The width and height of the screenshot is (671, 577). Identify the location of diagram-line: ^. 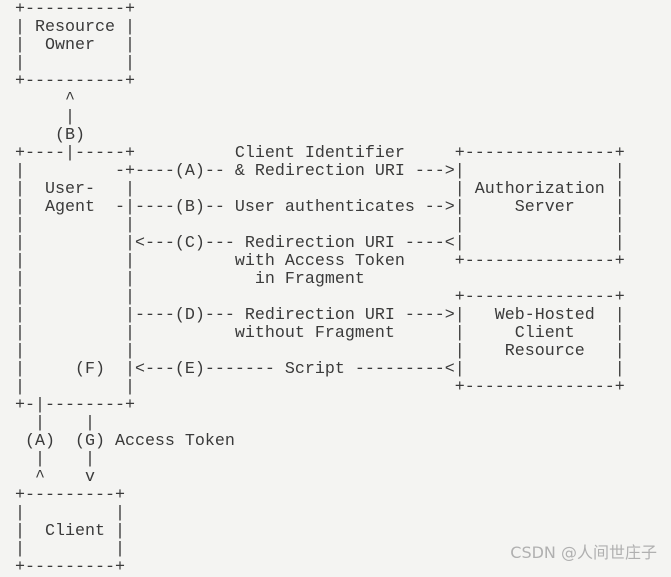
(45, 99).